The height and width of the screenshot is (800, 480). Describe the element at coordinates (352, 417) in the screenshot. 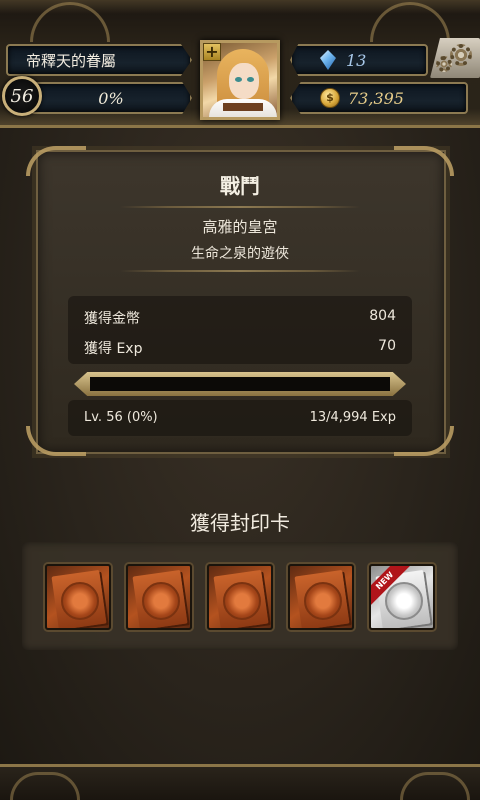

I see `exp-text: 13/4,994 Exp` at that location.